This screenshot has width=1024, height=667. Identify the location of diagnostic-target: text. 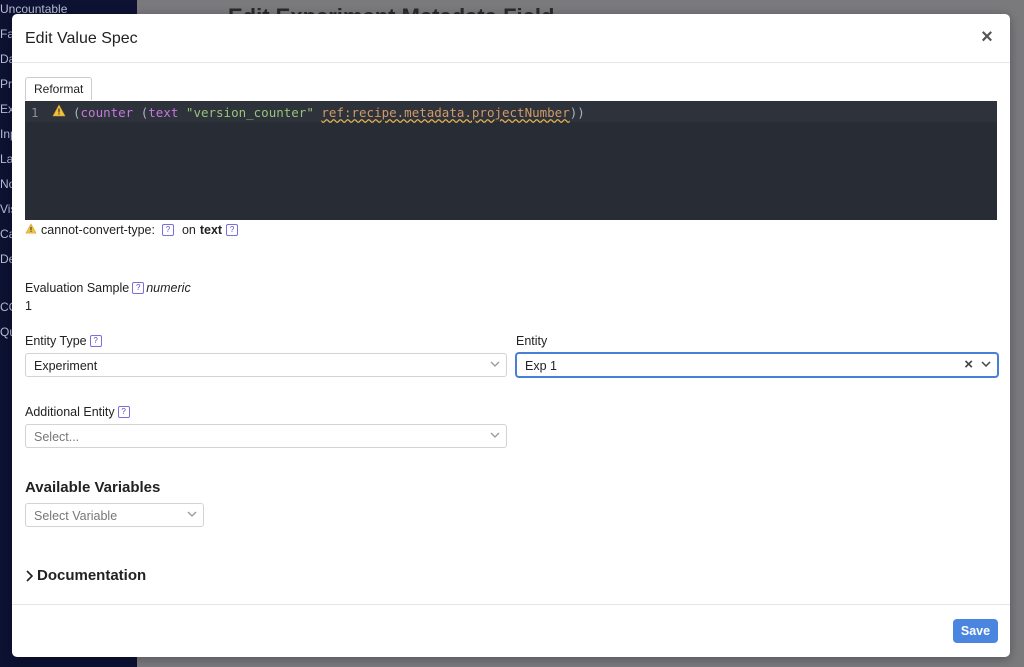
(211, 230).